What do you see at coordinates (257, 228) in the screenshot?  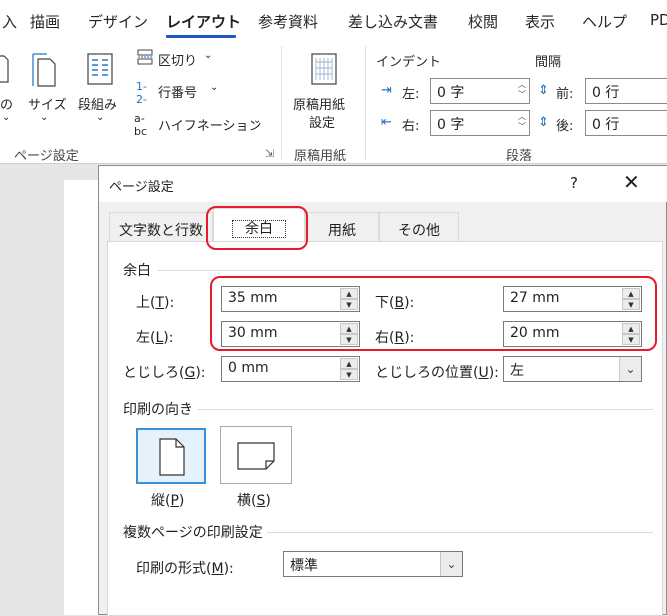 I see `margins-tab-highlight` at bounding box center [257, 228].